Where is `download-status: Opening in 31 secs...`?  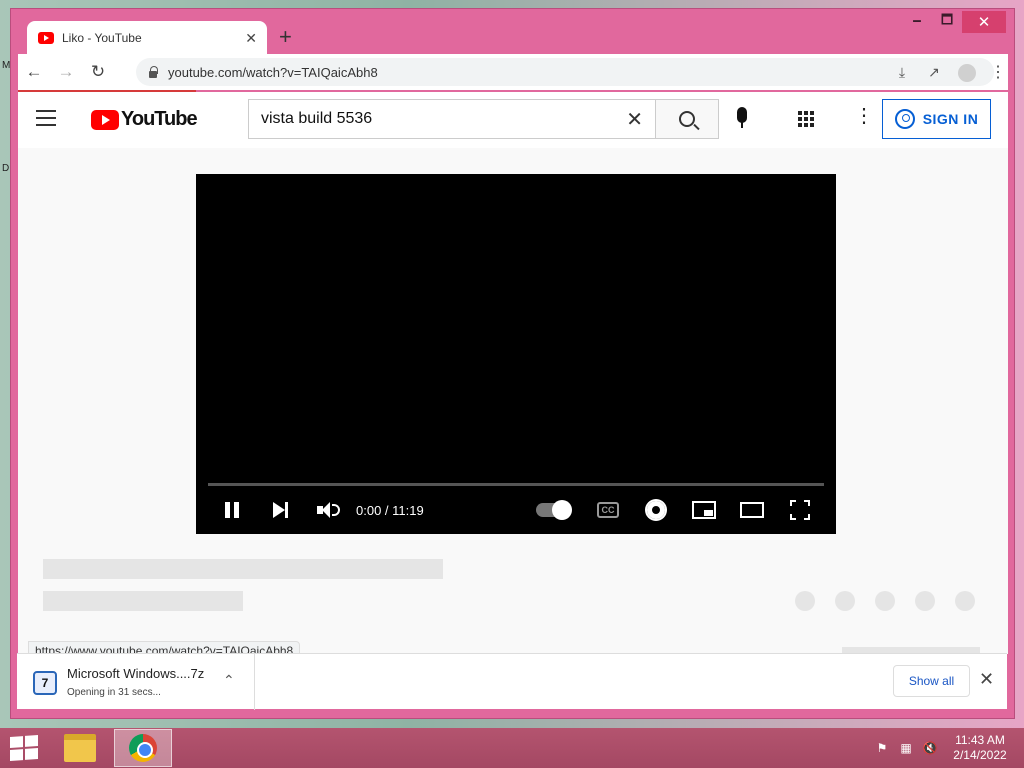 download-status: Opening in 31 secs... is located at coordinates (114, 692).